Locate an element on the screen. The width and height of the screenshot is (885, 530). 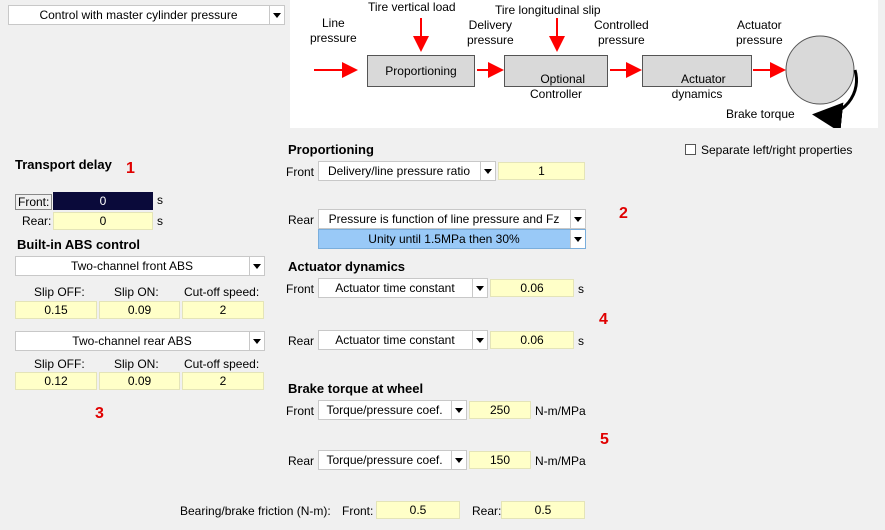
brake-torque-title: Brake torque at wheel is located at coordinates (356, 388).